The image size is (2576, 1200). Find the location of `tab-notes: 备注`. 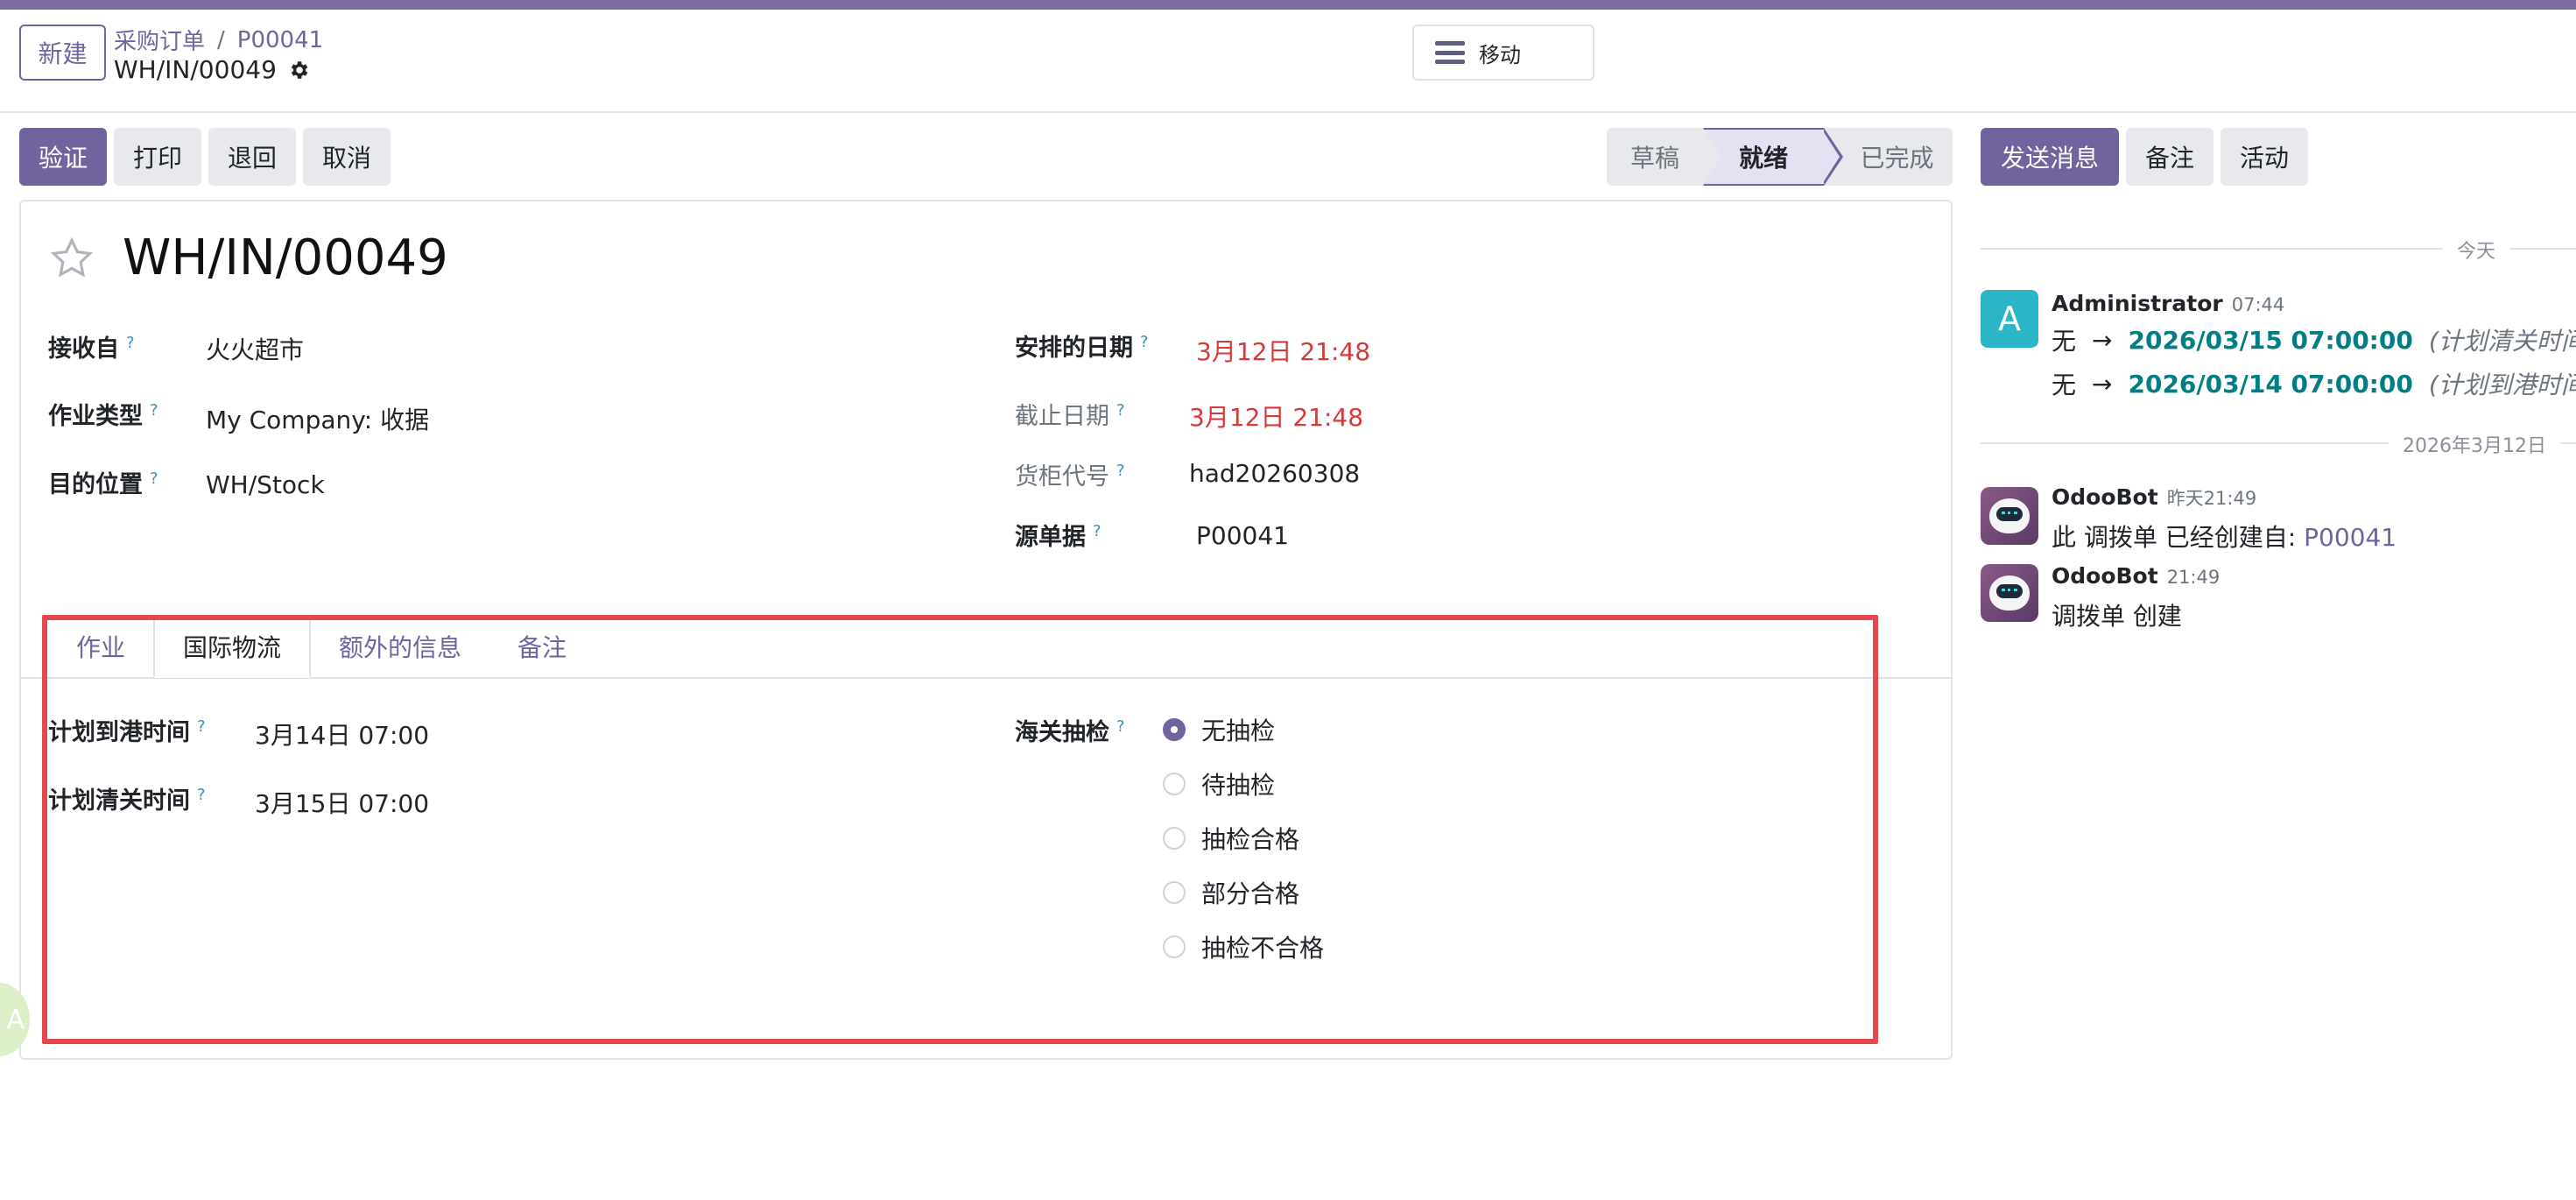

tab-notes: 备注 is located at coordinates (542, 646).